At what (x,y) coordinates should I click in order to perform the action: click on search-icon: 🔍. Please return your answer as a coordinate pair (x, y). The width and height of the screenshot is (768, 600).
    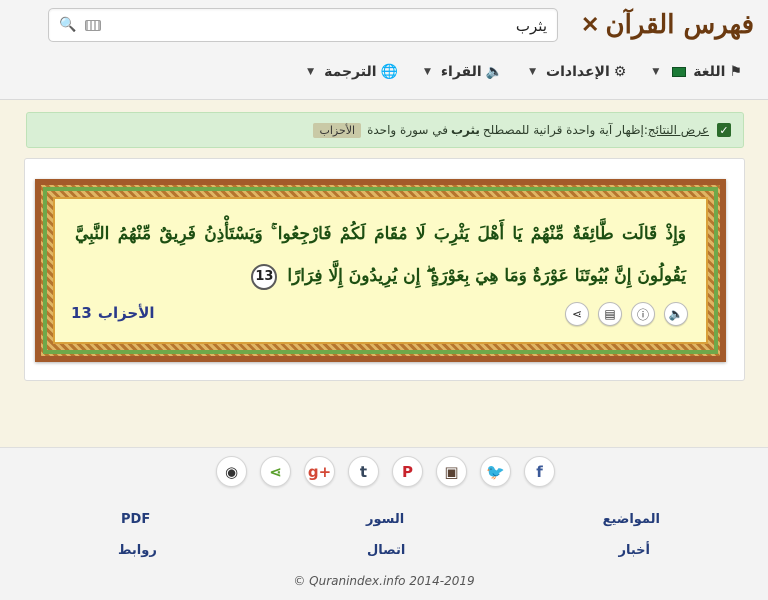
    Looking at the image, I should click on (67, 25).